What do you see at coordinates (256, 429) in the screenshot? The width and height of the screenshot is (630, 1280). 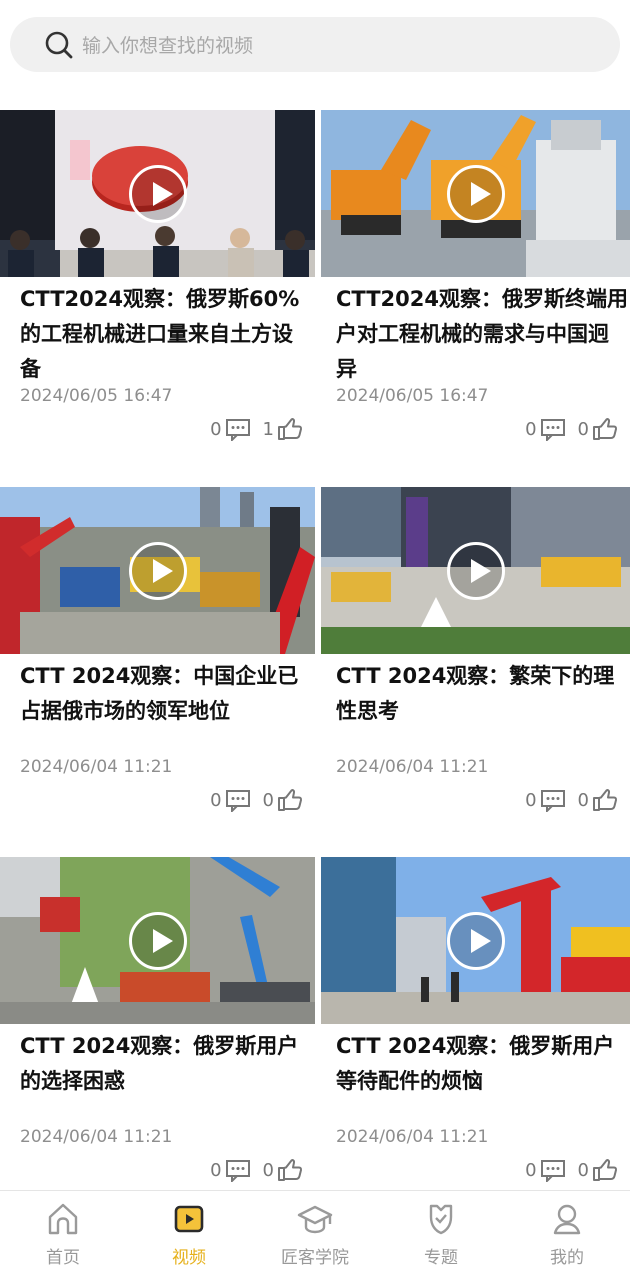 I see `video-stats: 0 1` at bounding box center [256, 429].